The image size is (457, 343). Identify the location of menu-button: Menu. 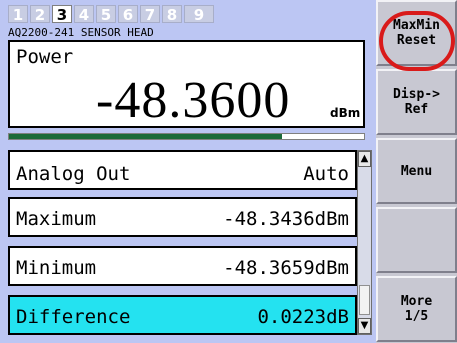
(416, 171).